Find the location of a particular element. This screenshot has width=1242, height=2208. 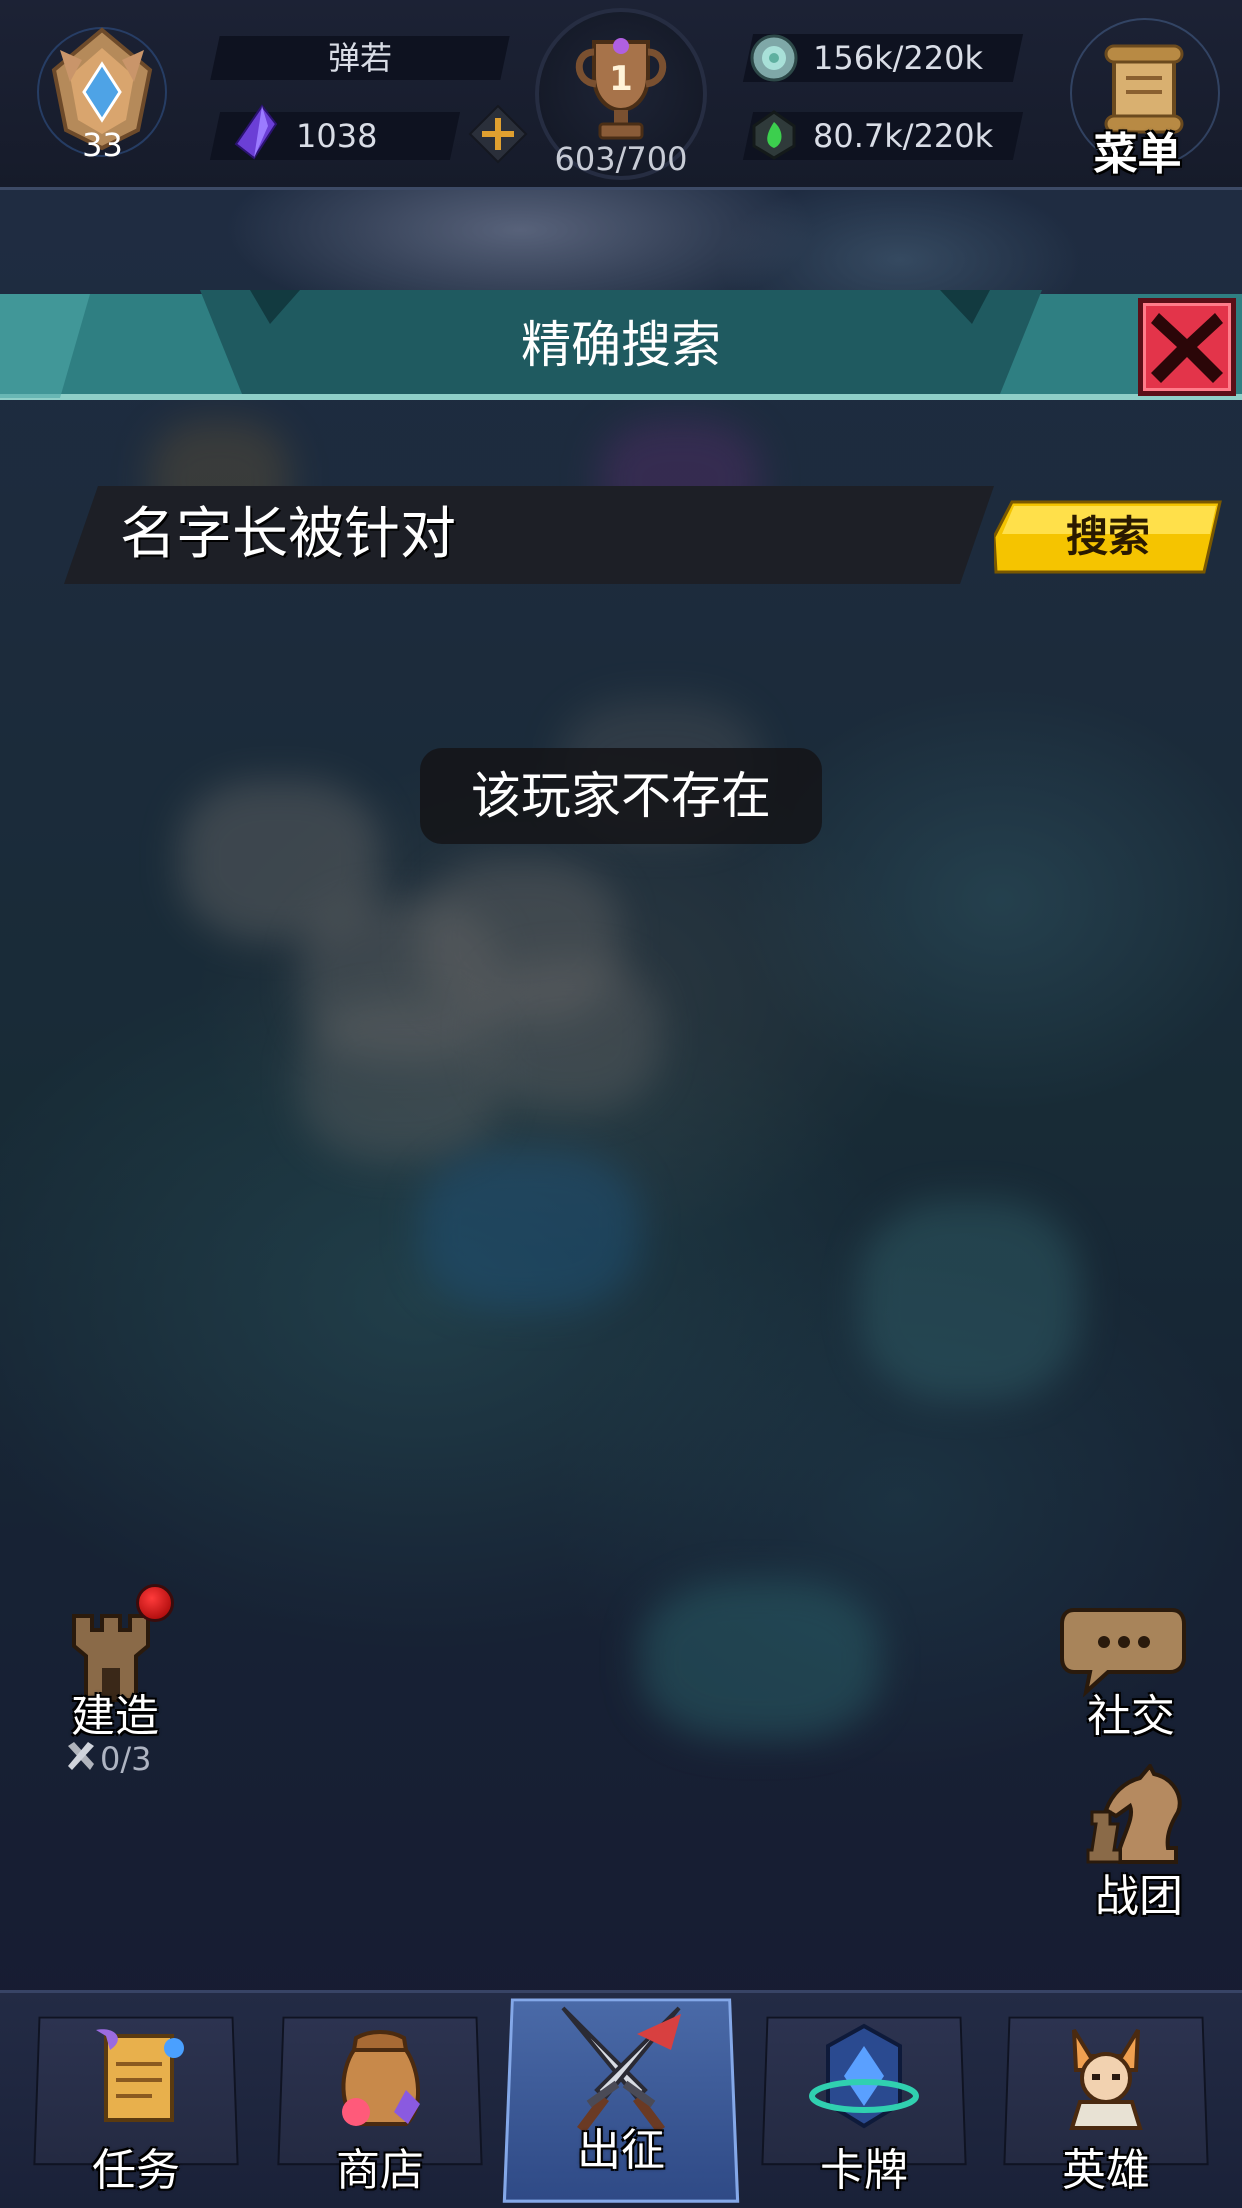

quest-scroll-icon is located at coordinates (140, 2075).